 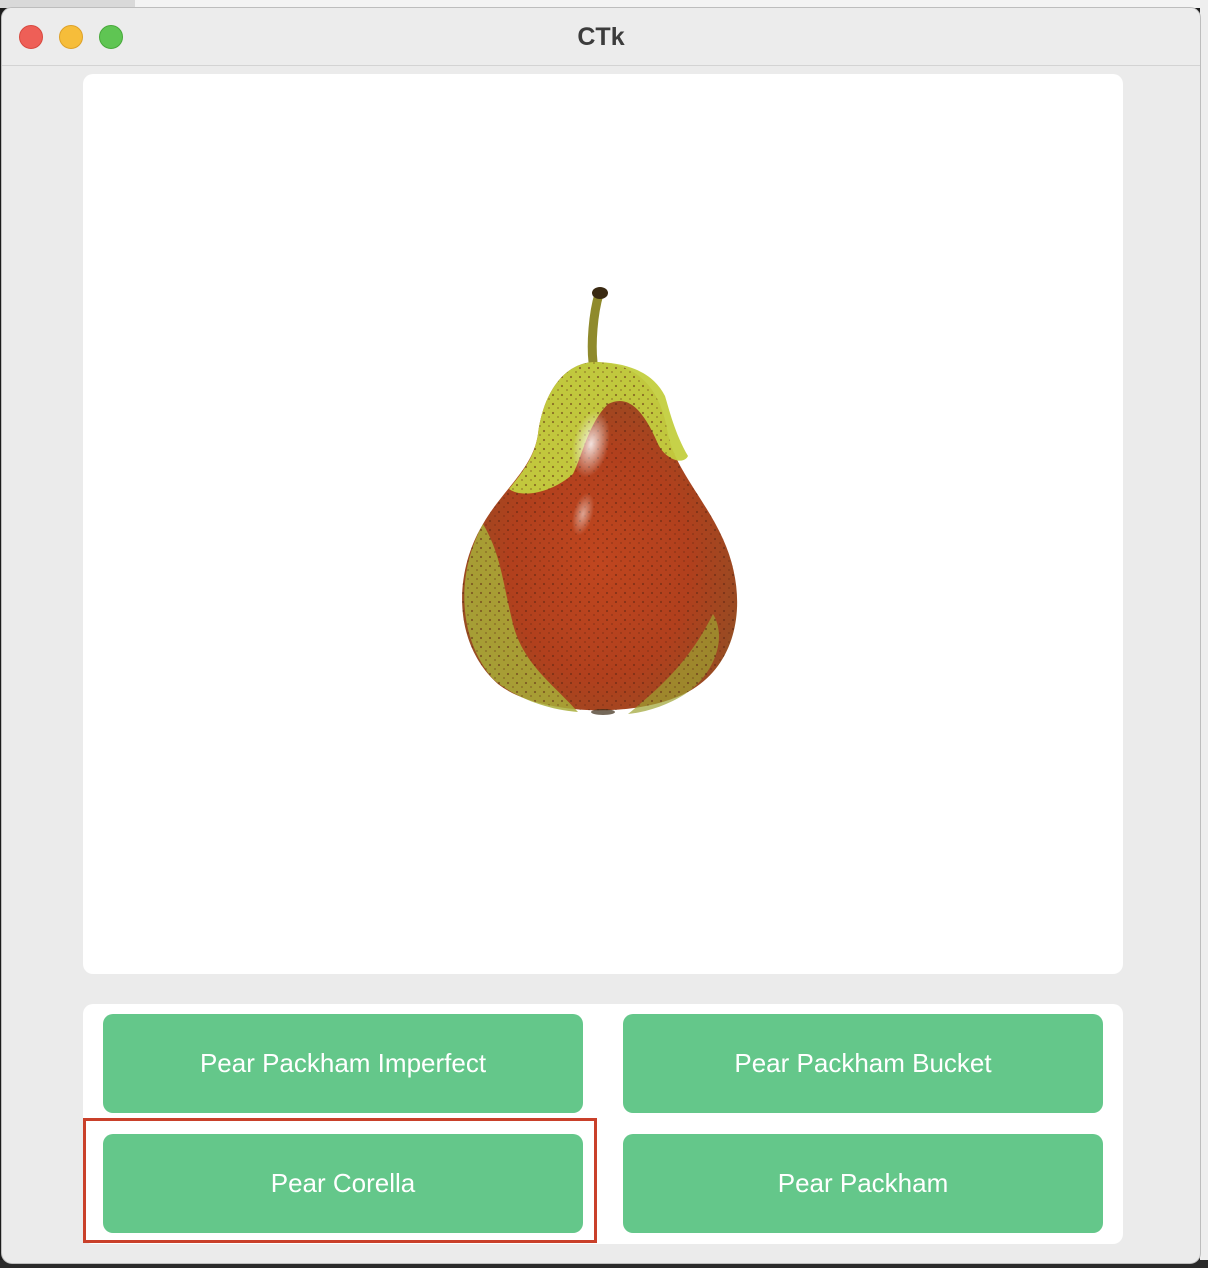 What do you see at coordinates (600, 501) in the screenshot?
I see `pear-image` at bounding box center [600, 501].